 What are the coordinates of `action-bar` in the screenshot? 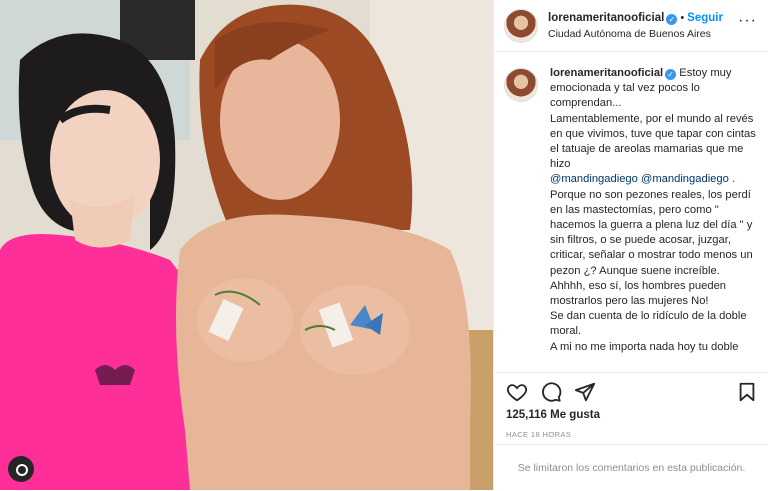 It's located at (631, 392).